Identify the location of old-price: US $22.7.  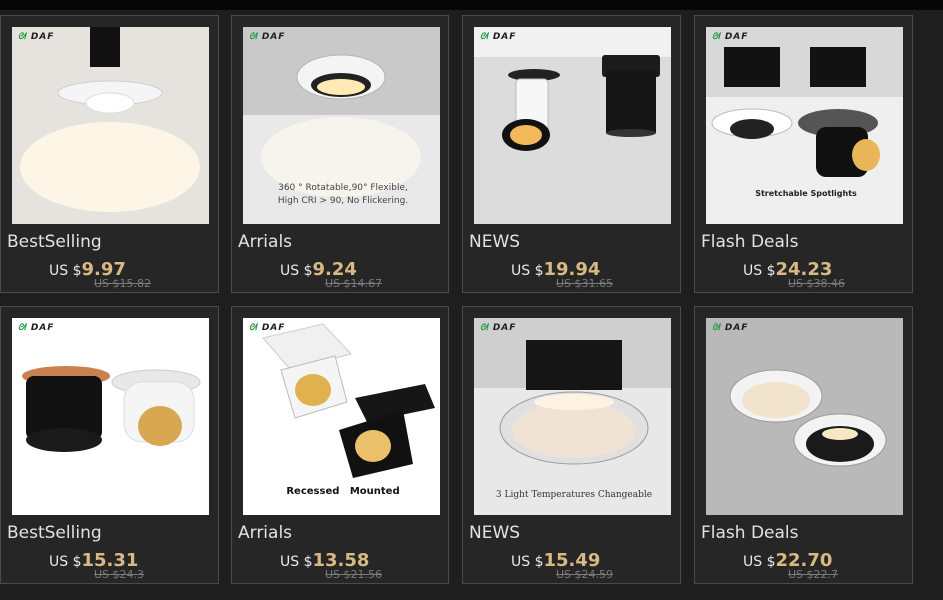
(813, 574).